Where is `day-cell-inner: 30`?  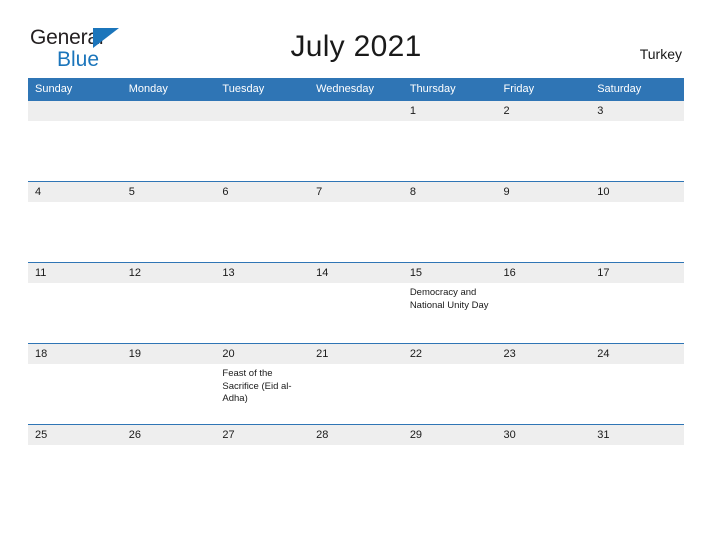 day-cell-inner: 30 is located at coordinates (543, 460).